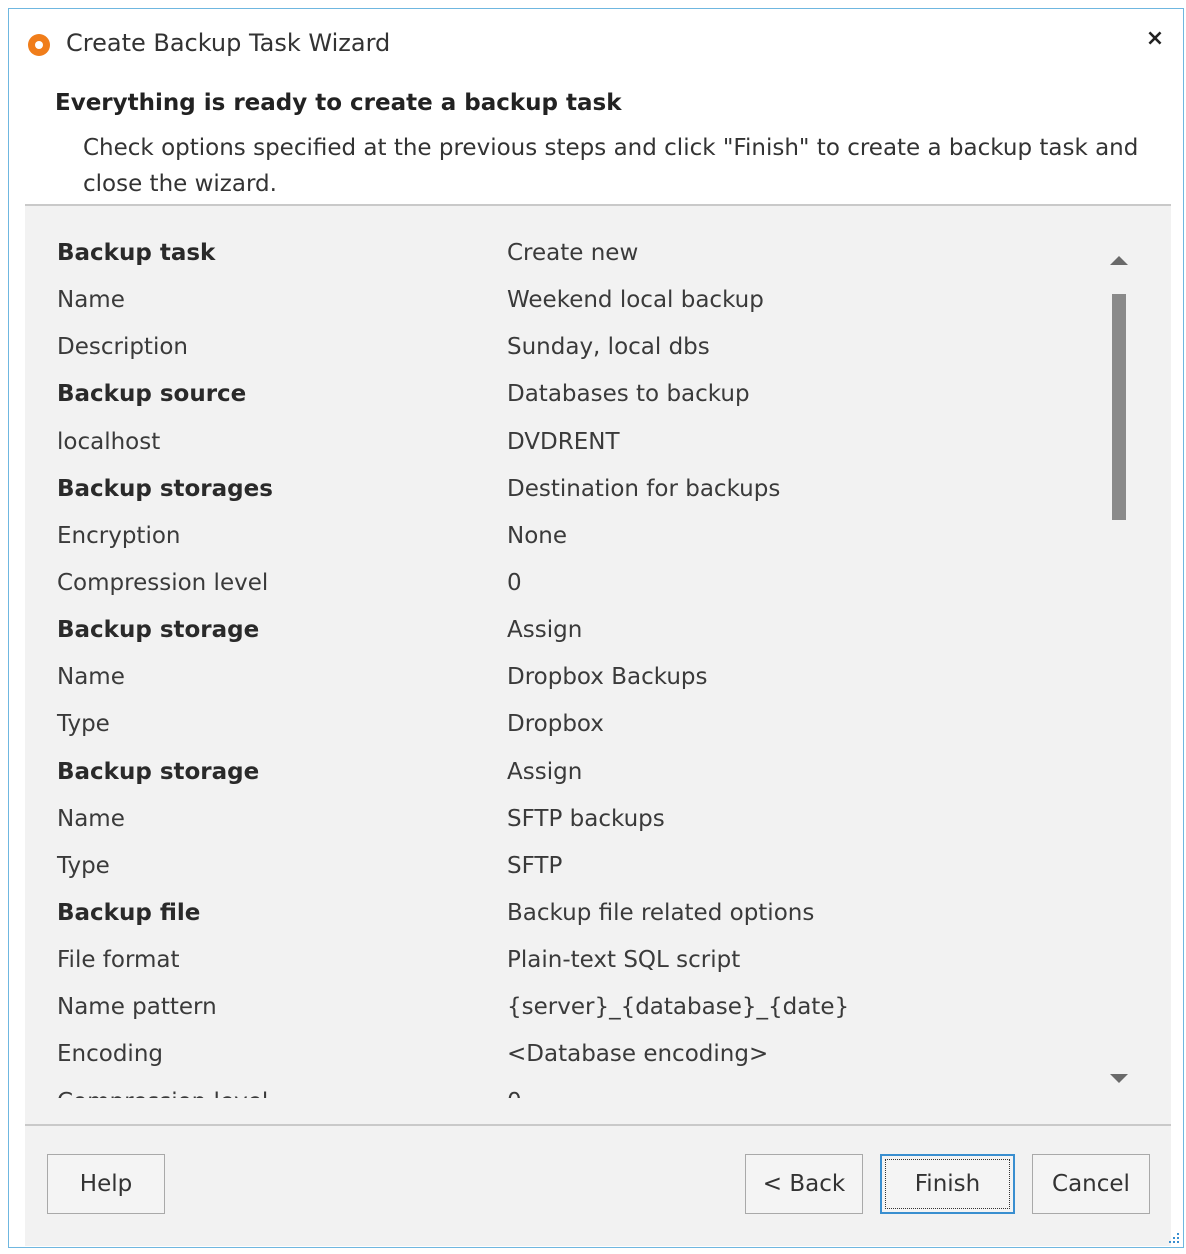  Describe the element at coordinates (608, 347) in the screenshot. I see `summary-value: Sunday, local dbs` at that location.